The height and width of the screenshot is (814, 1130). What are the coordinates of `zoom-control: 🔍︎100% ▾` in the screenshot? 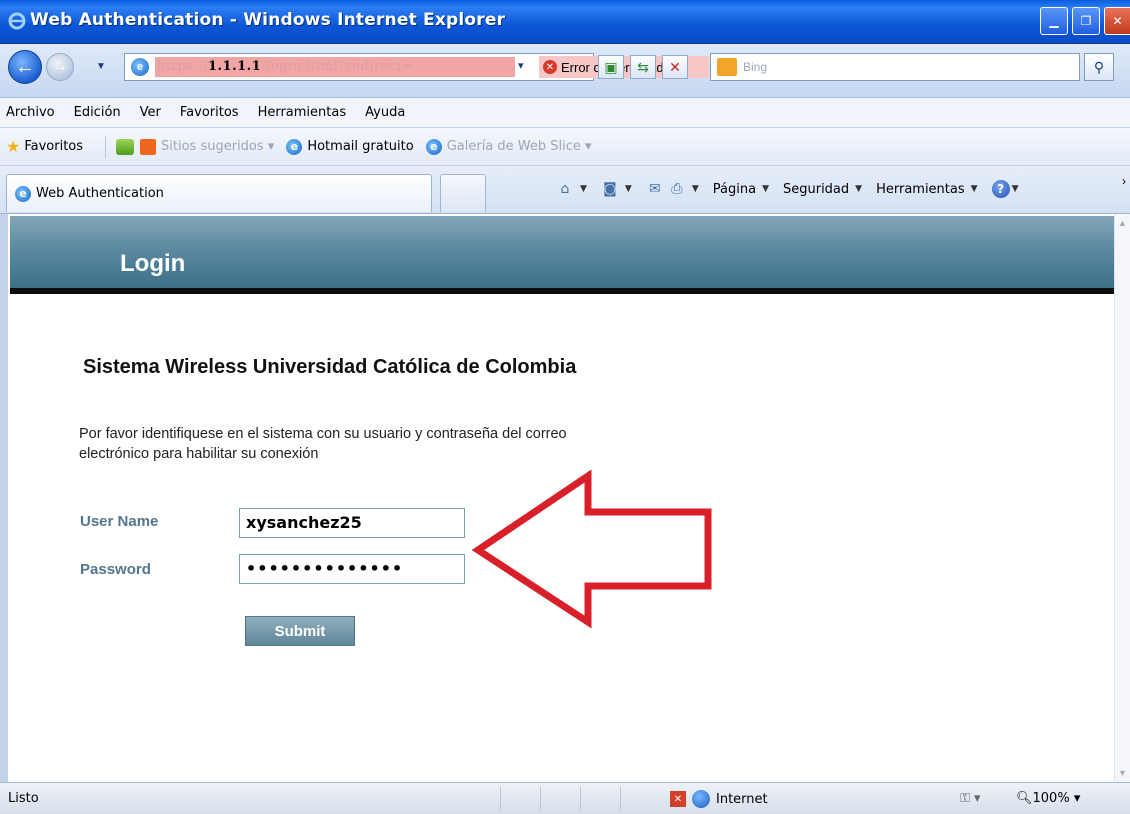 It's located at (1048, 798).